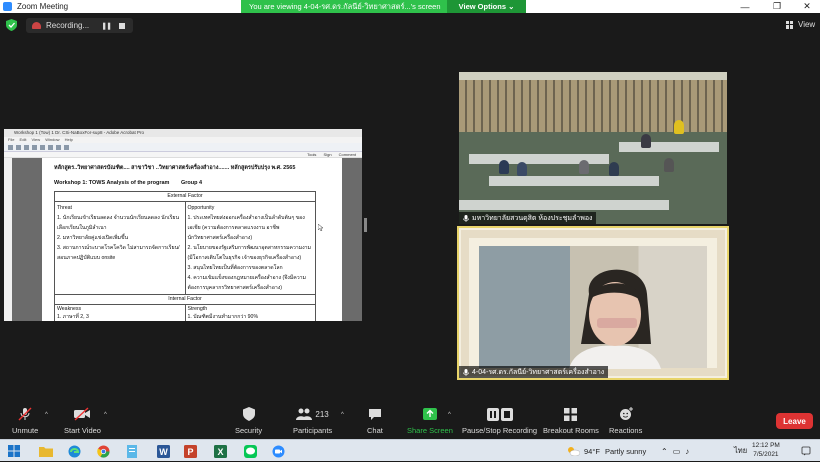  I want to click on edge-browser-icon, so click(74, 451).